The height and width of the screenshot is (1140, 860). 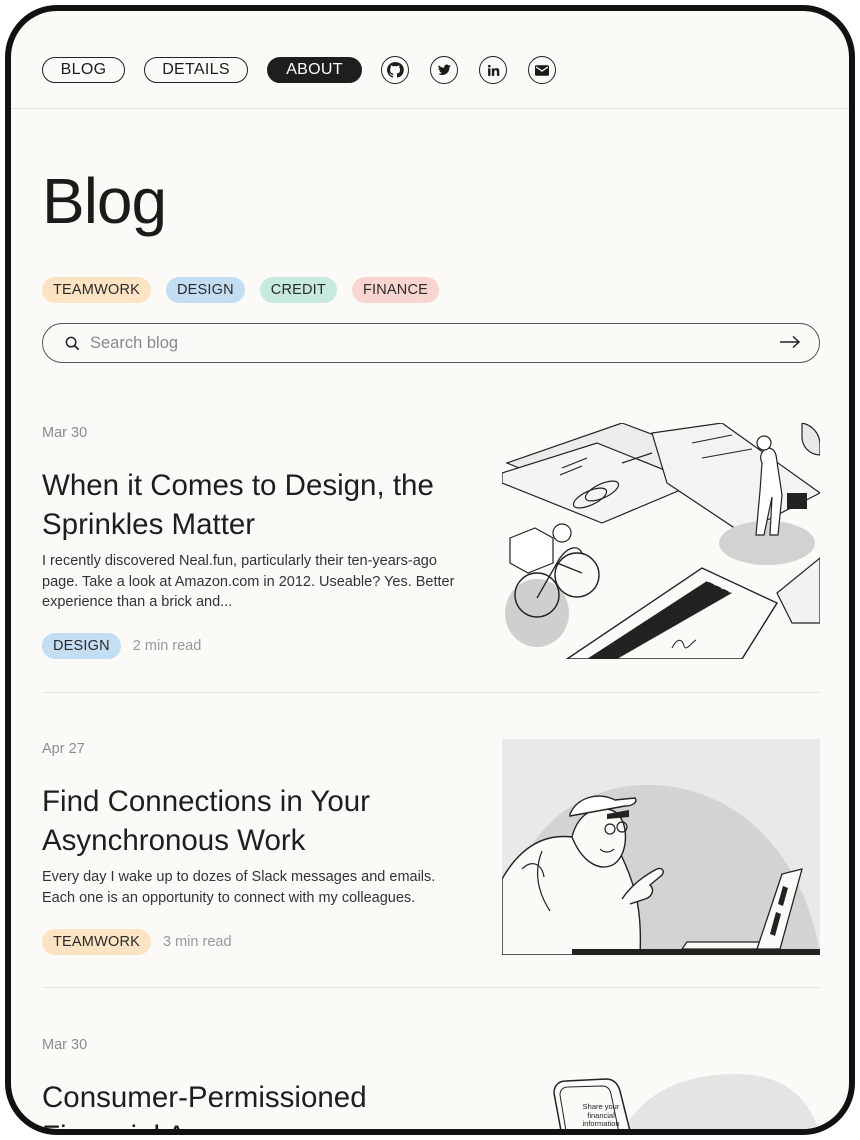 What do you see at coordinates (661, 847) in the screenshot?
I see `post-illustration-teamwork` at bounding box center [661, 847].